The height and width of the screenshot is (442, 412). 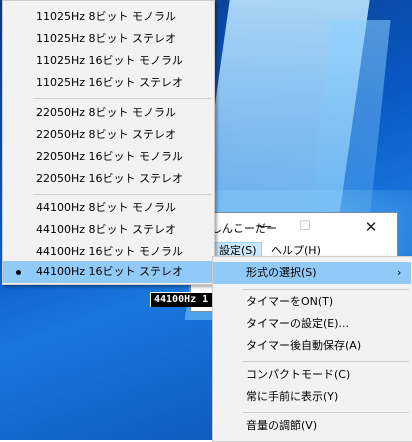 What do you see at coordinates (265, 227) in the screenshot?
I see `minimize-button: —` at bounding box center [265, 227].